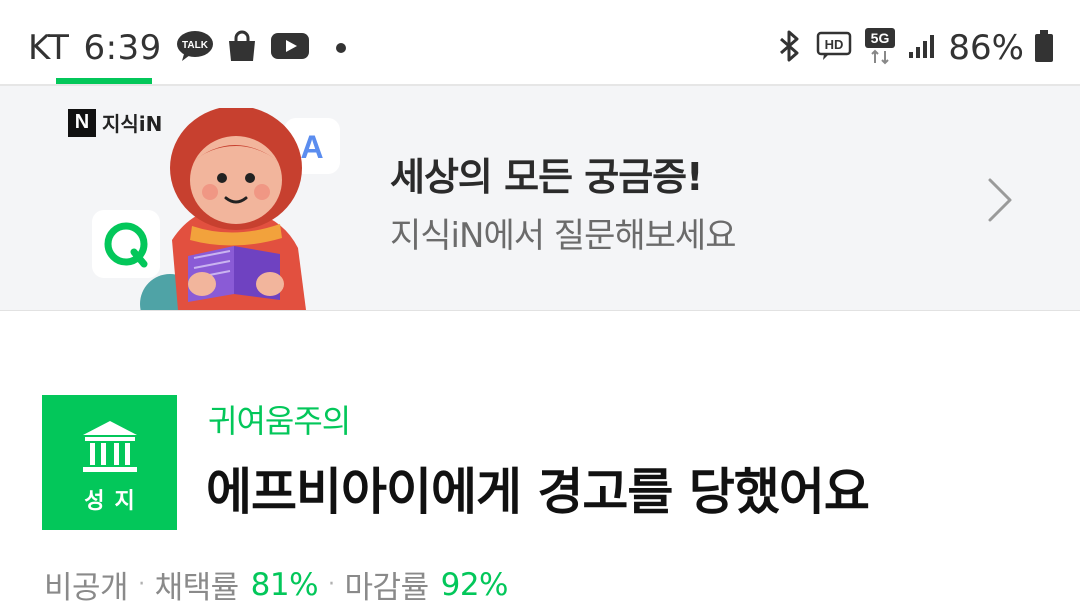 The image size is (1080, 607). I want to click on closing-rate-label: 마감률, so click(387, 588).